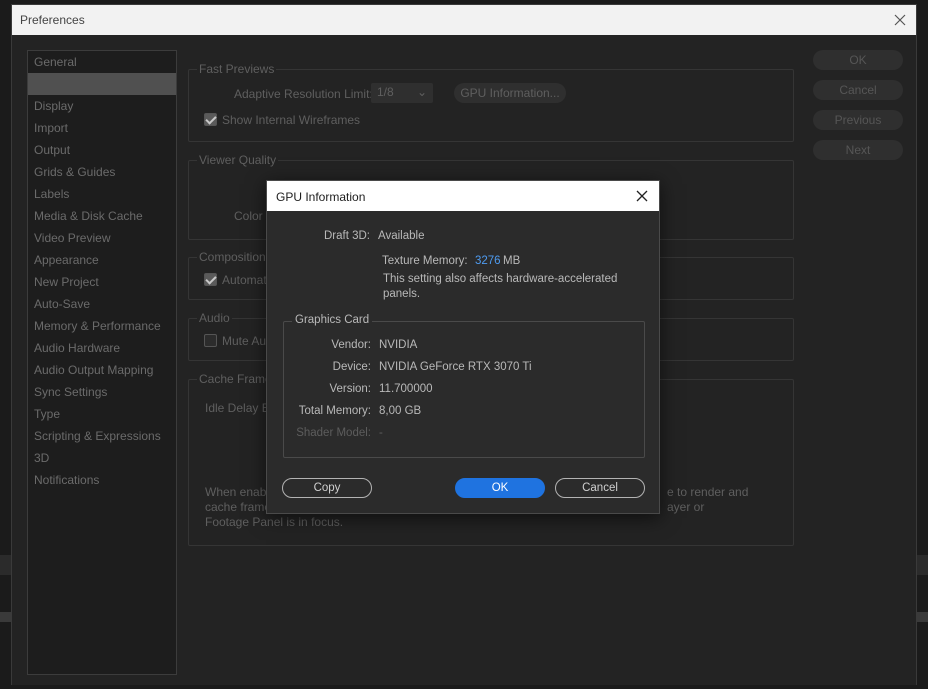 This screenshot has width=928, height=689. Describe the element at coordinates (274, 522) in the screenshot. I see `cache-note-left-3: Footage Panel is in focus.` at that location.